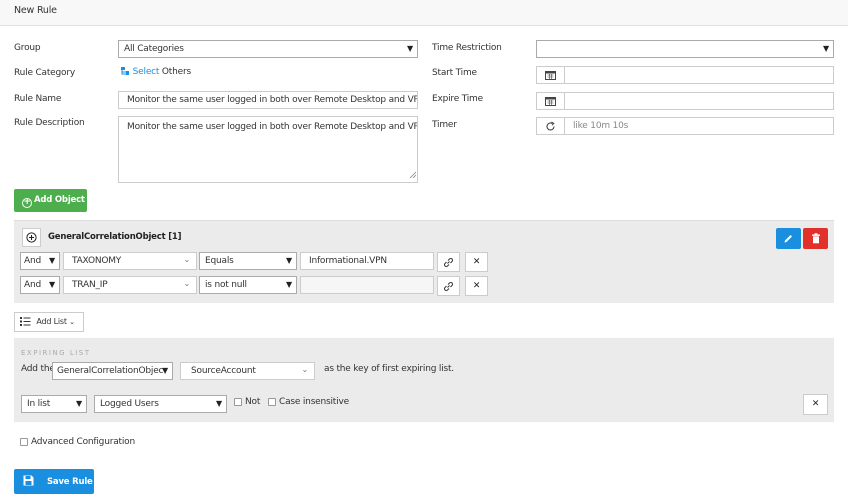 Image resolution: width=848 pixels, height=501 pixels. Describe the element at coordinates (467, 48) in the screenshot. I see `time-restriction-label: Time Restriction` at that location.